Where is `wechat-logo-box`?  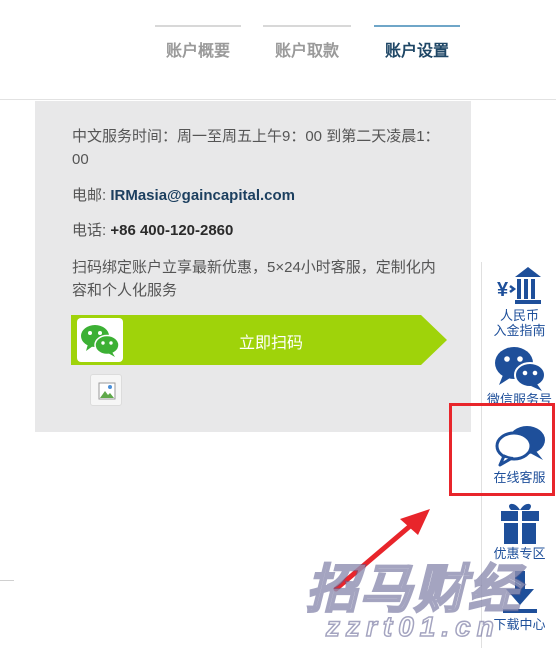
wechat-logo-box is located at coordinates (100, 340).